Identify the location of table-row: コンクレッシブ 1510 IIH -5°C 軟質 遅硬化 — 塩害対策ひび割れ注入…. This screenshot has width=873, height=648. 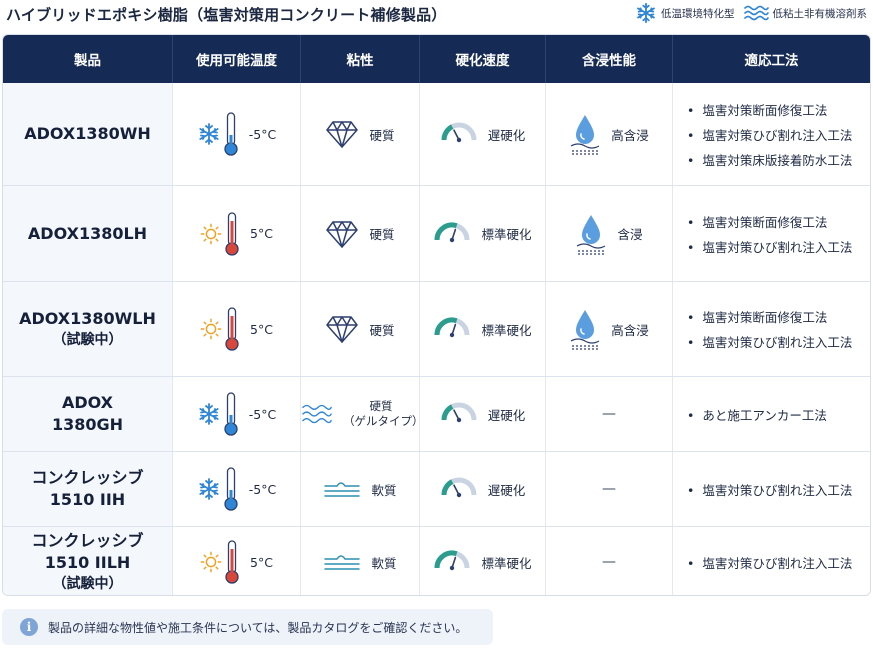
(436, 488).